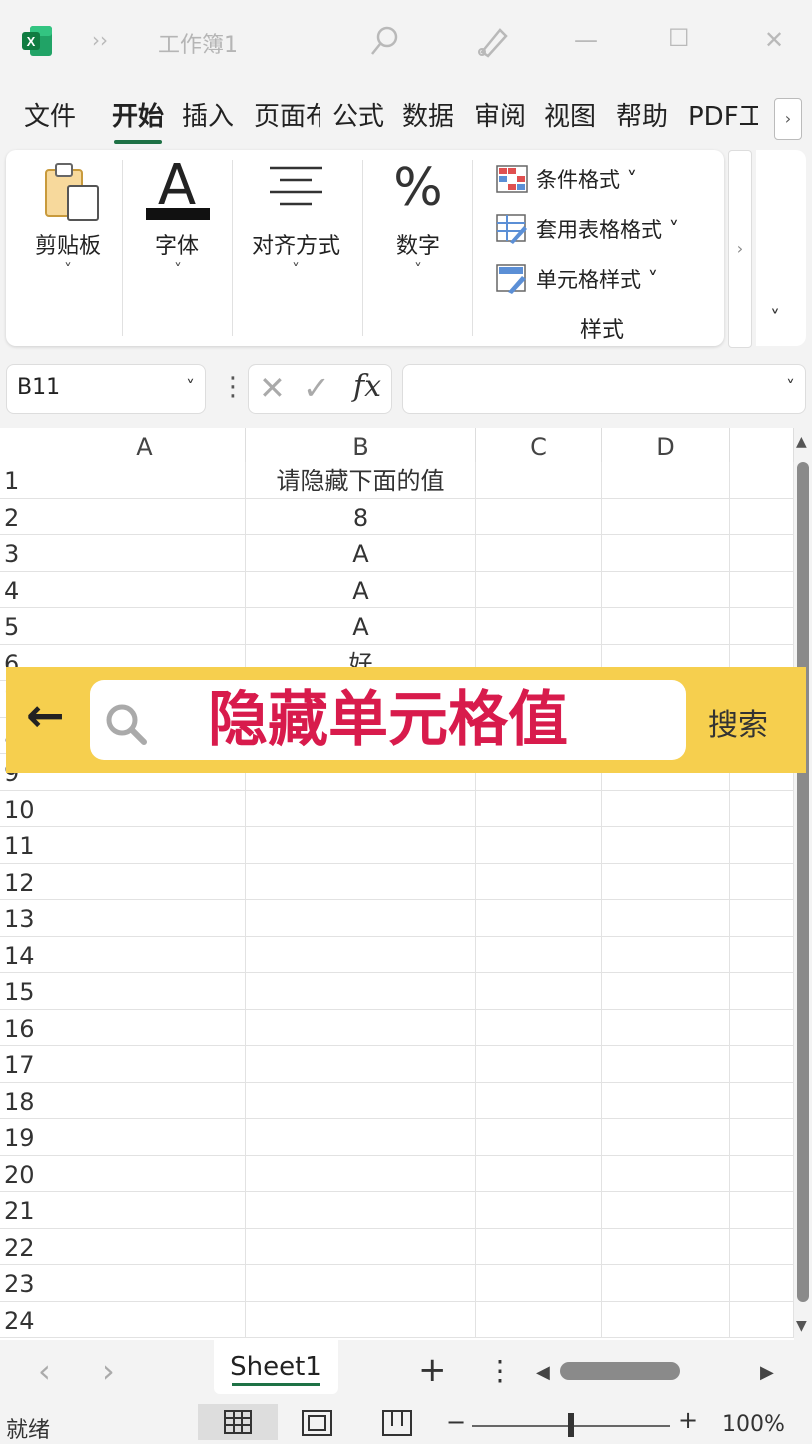 This screenshot has height=1444, width=812. What do you see at coordinates (604, 389) in the screenshot?
I see `formula-input: ˅` at bounding box center [604, 389].